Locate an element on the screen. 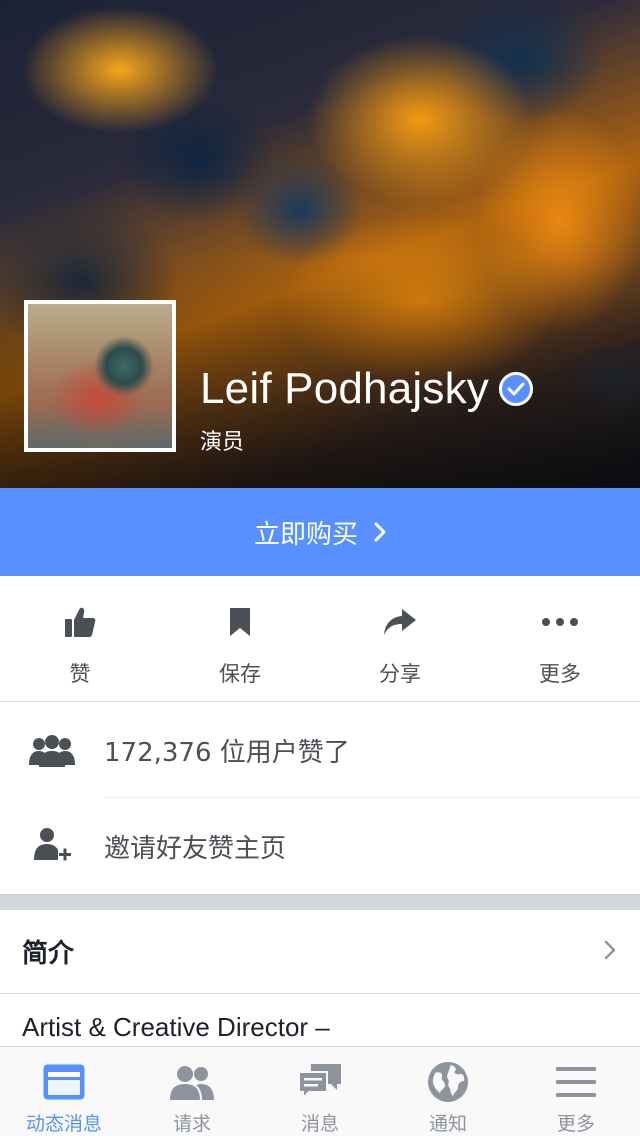  likes-count-text: 172,376 位用户赞了 is located at coordinates (227, 752).